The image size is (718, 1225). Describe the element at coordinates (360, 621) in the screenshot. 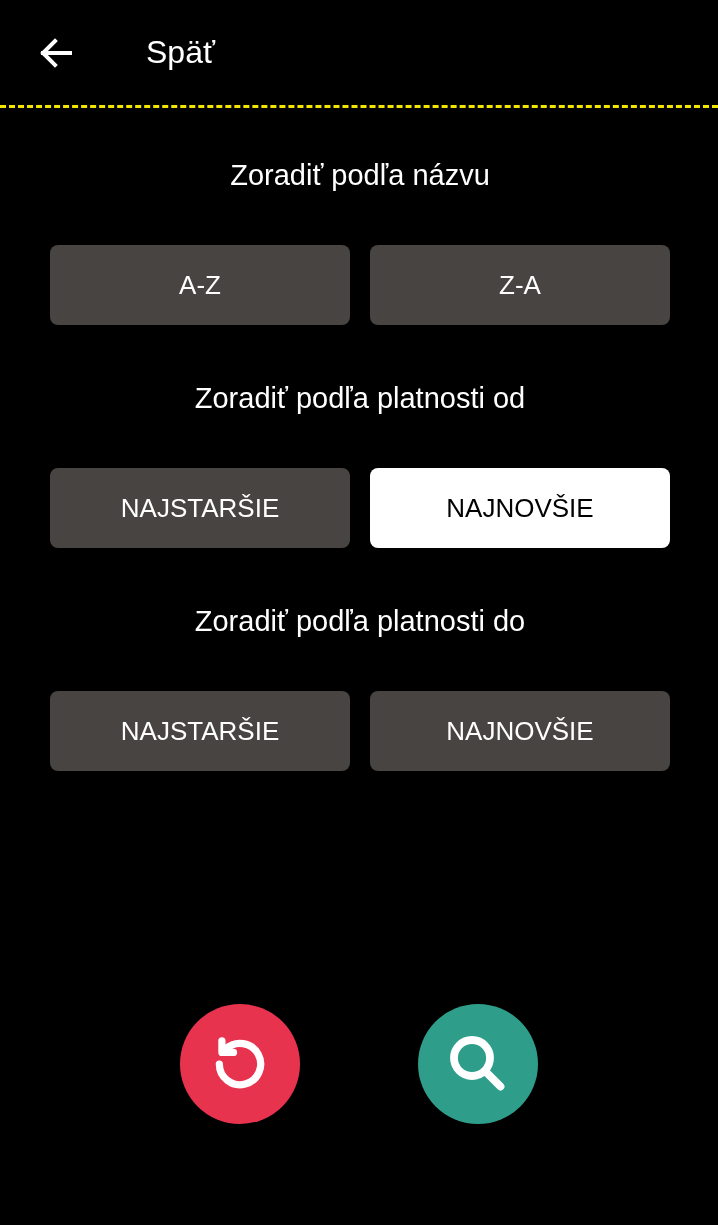

I see `section-title: Zoradiť podľa platnosti do` at that location.